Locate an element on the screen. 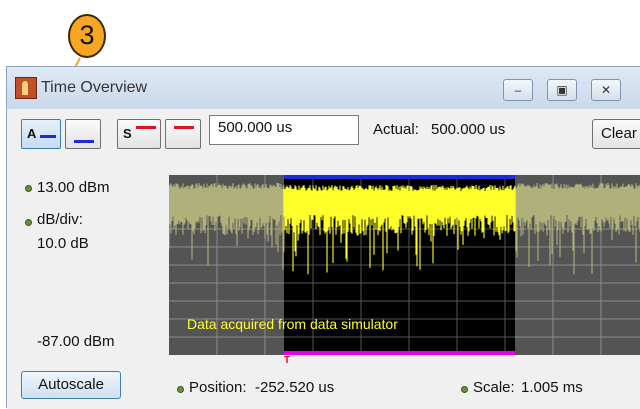 The image size is (640, 409). marker-b-button is located at coordinates (83, 134).